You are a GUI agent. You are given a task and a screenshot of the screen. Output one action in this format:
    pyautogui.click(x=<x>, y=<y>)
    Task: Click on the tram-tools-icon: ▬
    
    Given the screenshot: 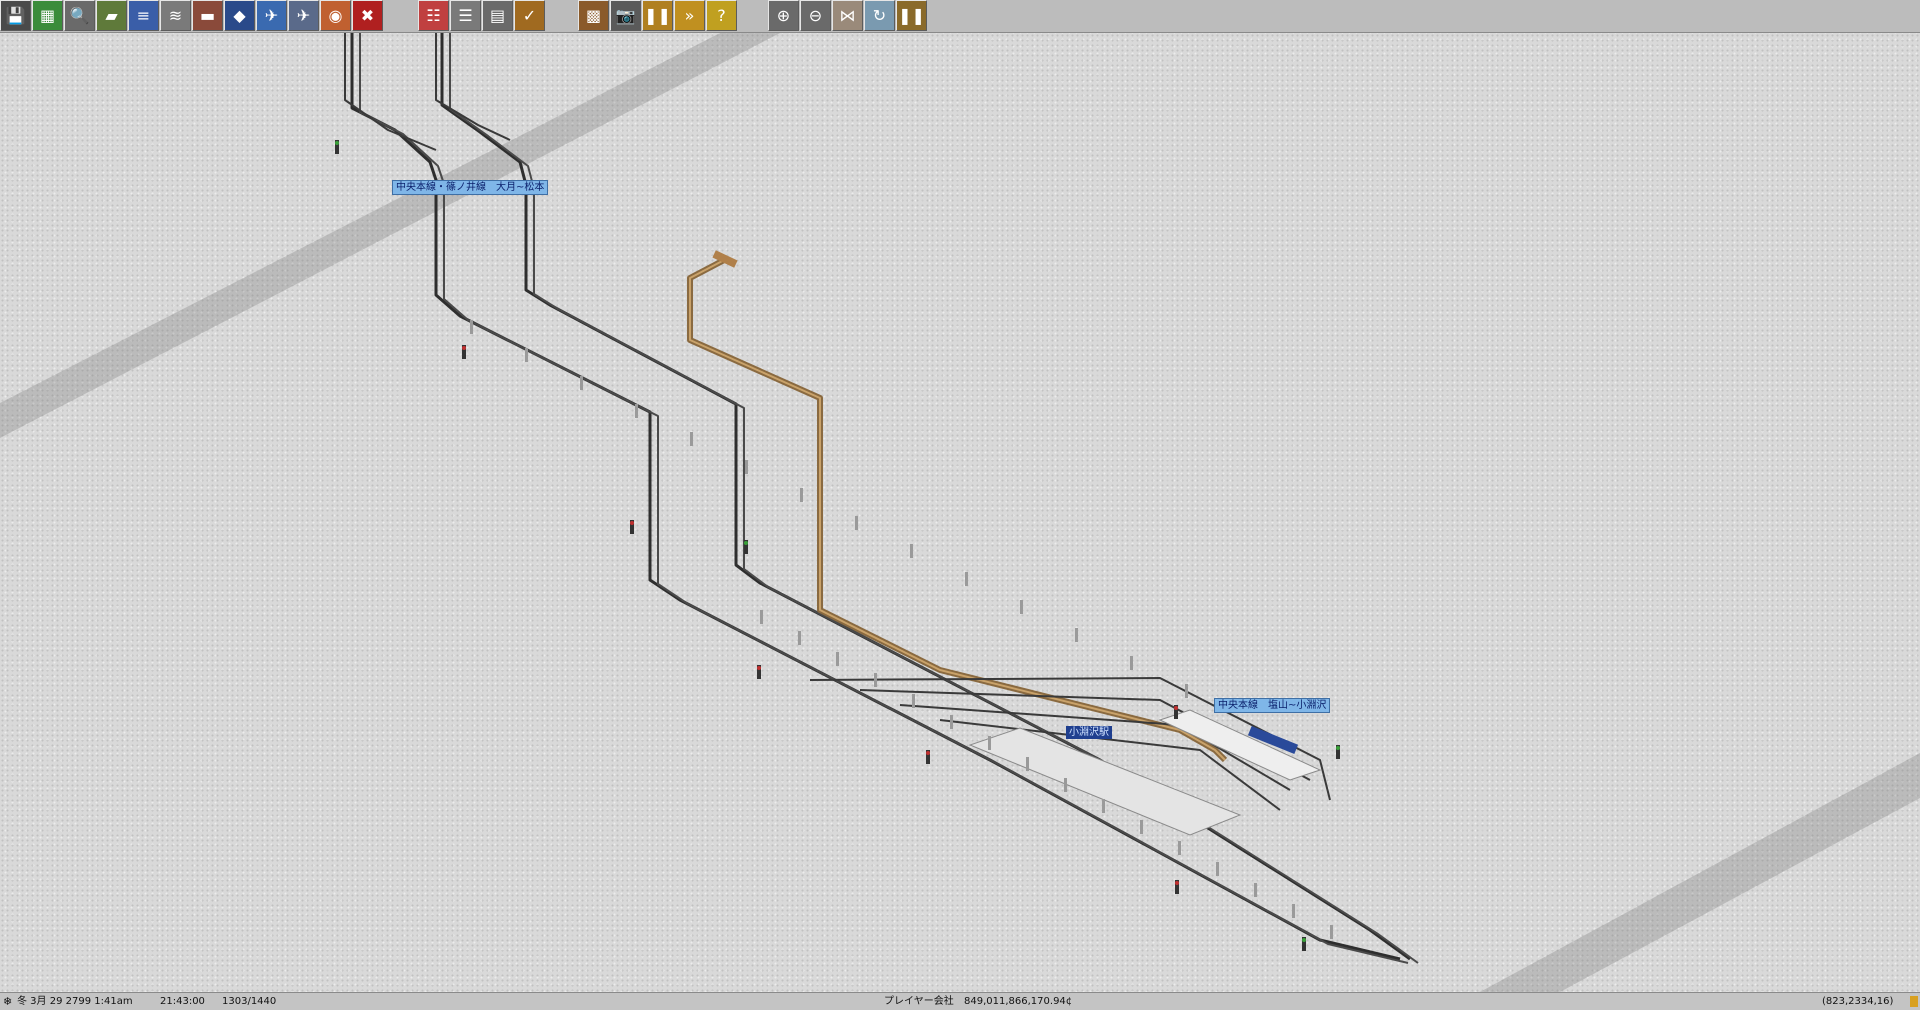 What is the action you would take?
    pyautogui.click(x=207, y=15)
    